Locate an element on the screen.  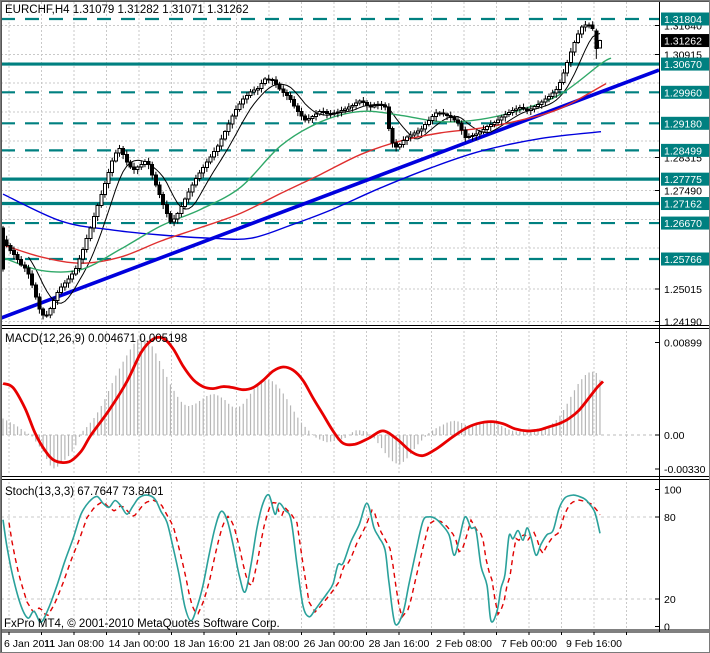
price-axis-label: 1.25015 is located at coordinates (683, 290).